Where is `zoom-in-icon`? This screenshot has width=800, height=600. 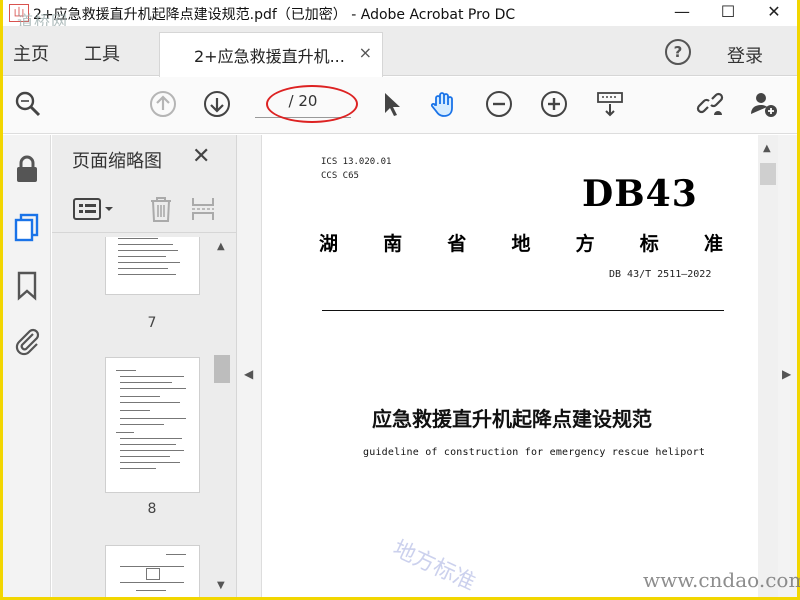
zoom-in-icon is located at coordinates (554, 104).